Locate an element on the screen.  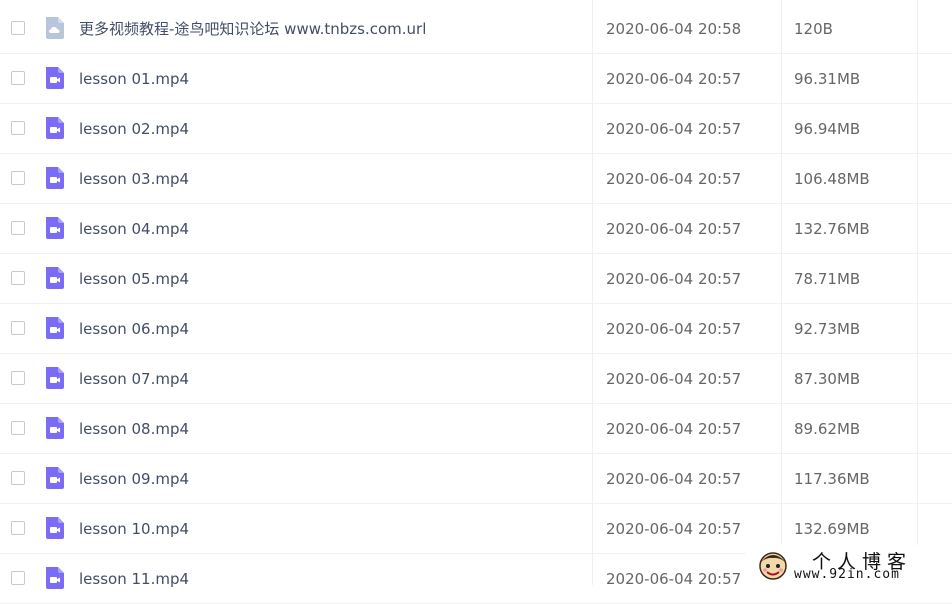
file-name: lesson 05.mp4 is located at coordinates (134, 279).